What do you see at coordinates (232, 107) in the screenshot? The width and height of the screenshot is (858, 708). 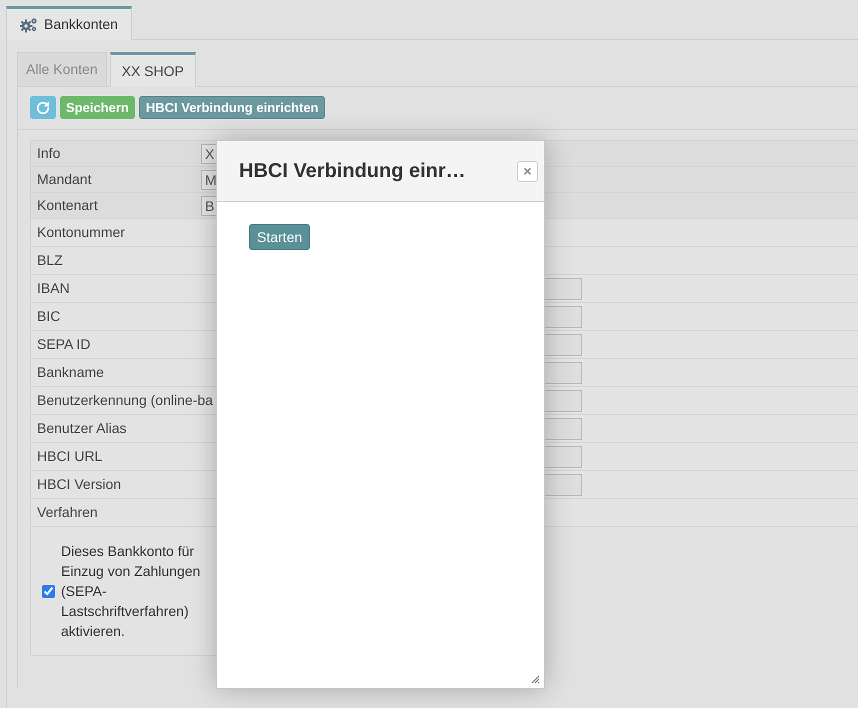 I see `hbci-setup-button: HBCI Verbindung einrichten` at bounding box center [232, 107].